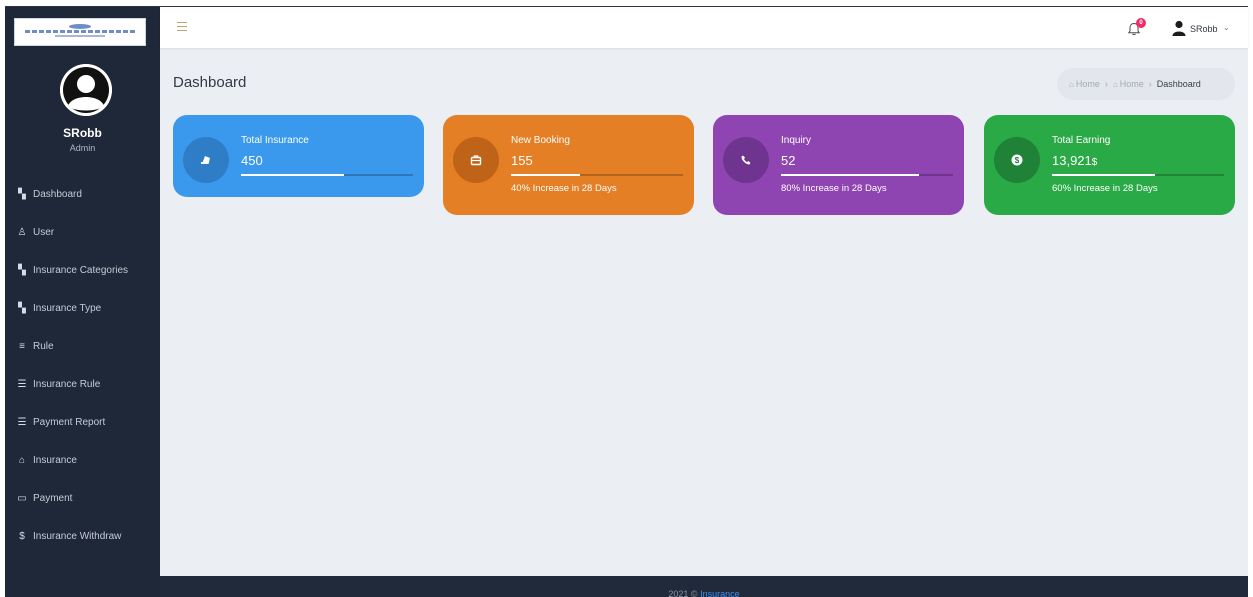 The height and width of the screenshot is (597, 1253). Describe the element at coordinates (1081, 140) in the screenshot. I see `card-label: Total Earning` at that location.